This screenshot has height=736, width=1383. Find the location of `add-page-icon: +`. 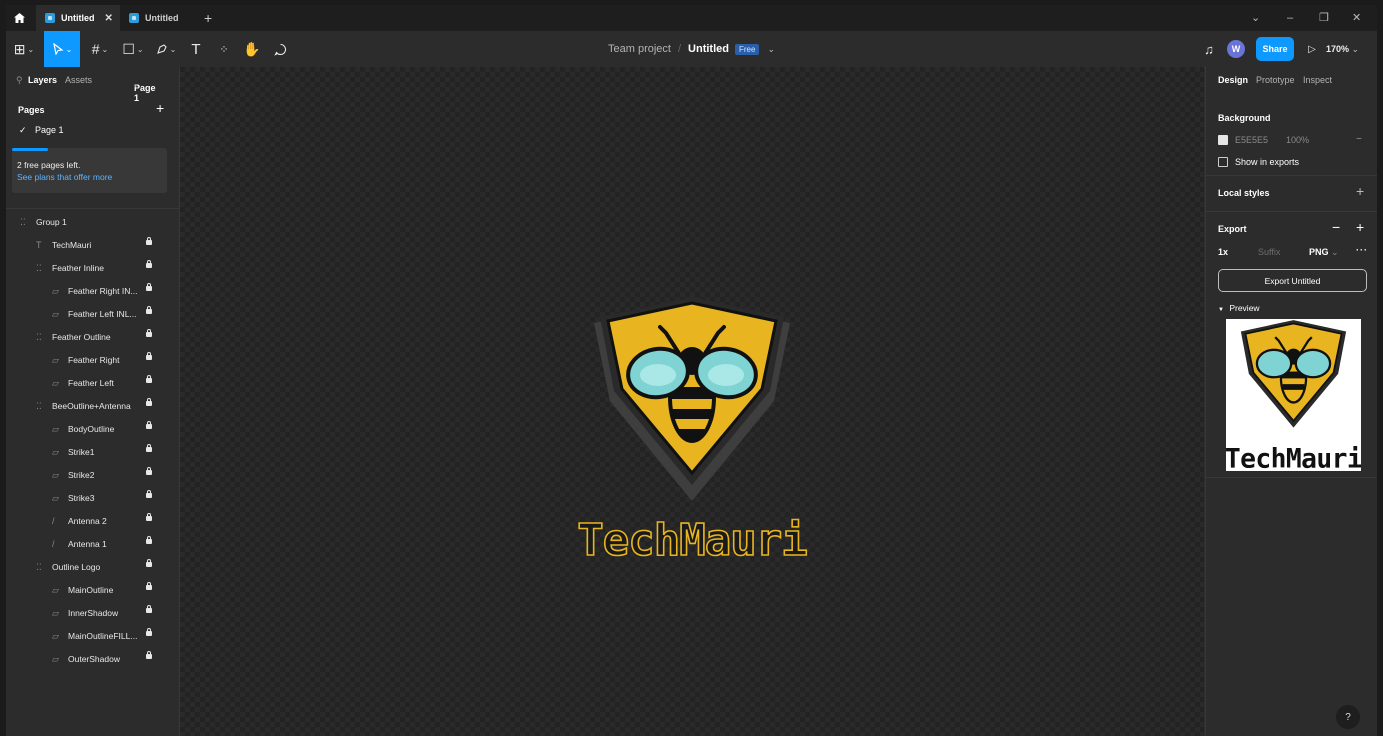

add-page-icon: + is located at coordinates (160, 108).